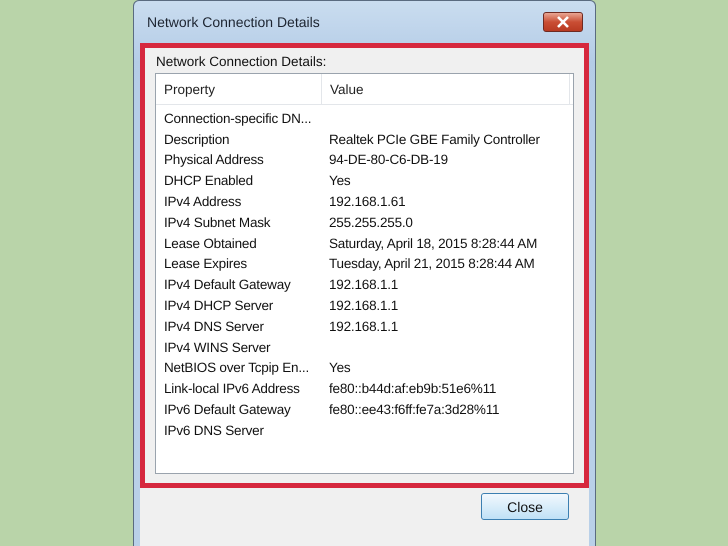 This screenshot has height=546, width=728. I want to click on value-cell-text: Saturday, April 18, 2015 8:28:44 AM, so click(433, 243).